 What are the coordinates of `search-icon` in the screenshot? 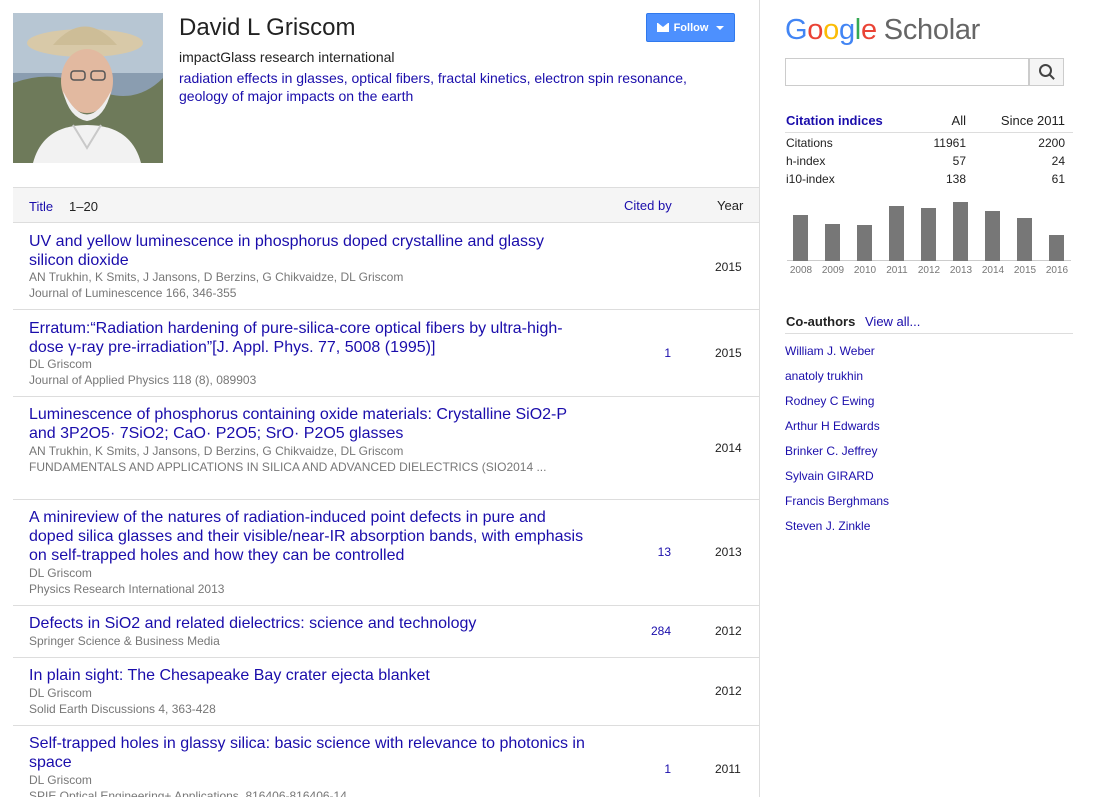 It's located at (1045, 70).